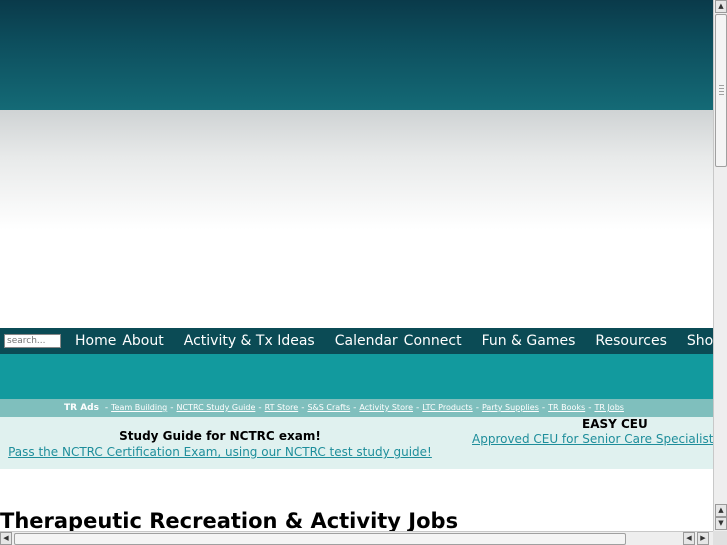 The image size is (727, 545). I want to click on scroll-left-arrow-icon-right: ◀, so click(689, 538).